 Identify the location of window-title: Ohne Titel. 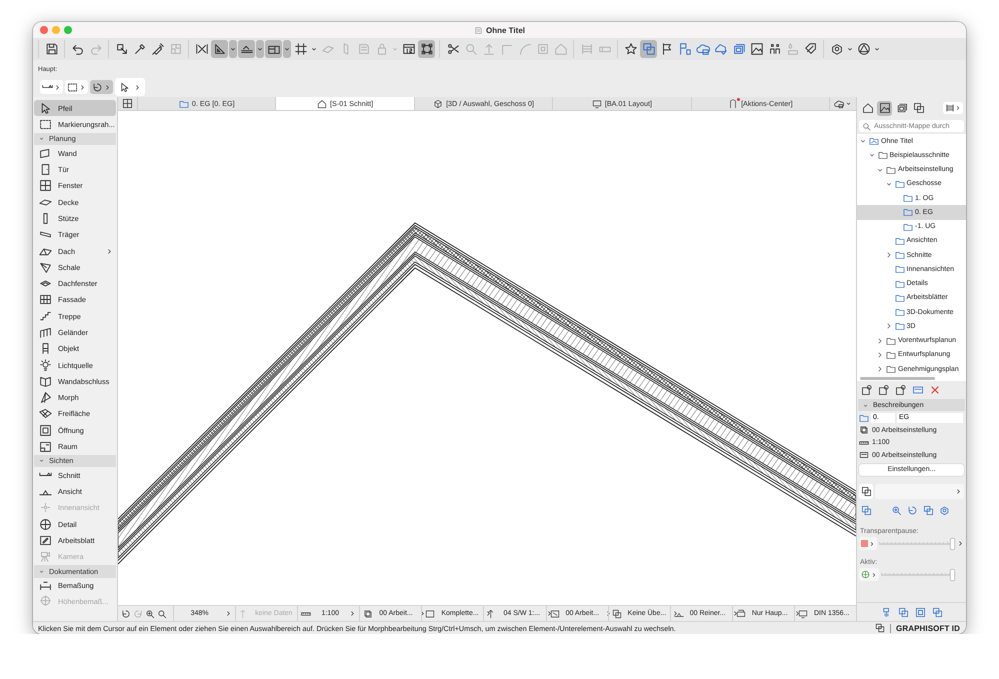
(505, 30).